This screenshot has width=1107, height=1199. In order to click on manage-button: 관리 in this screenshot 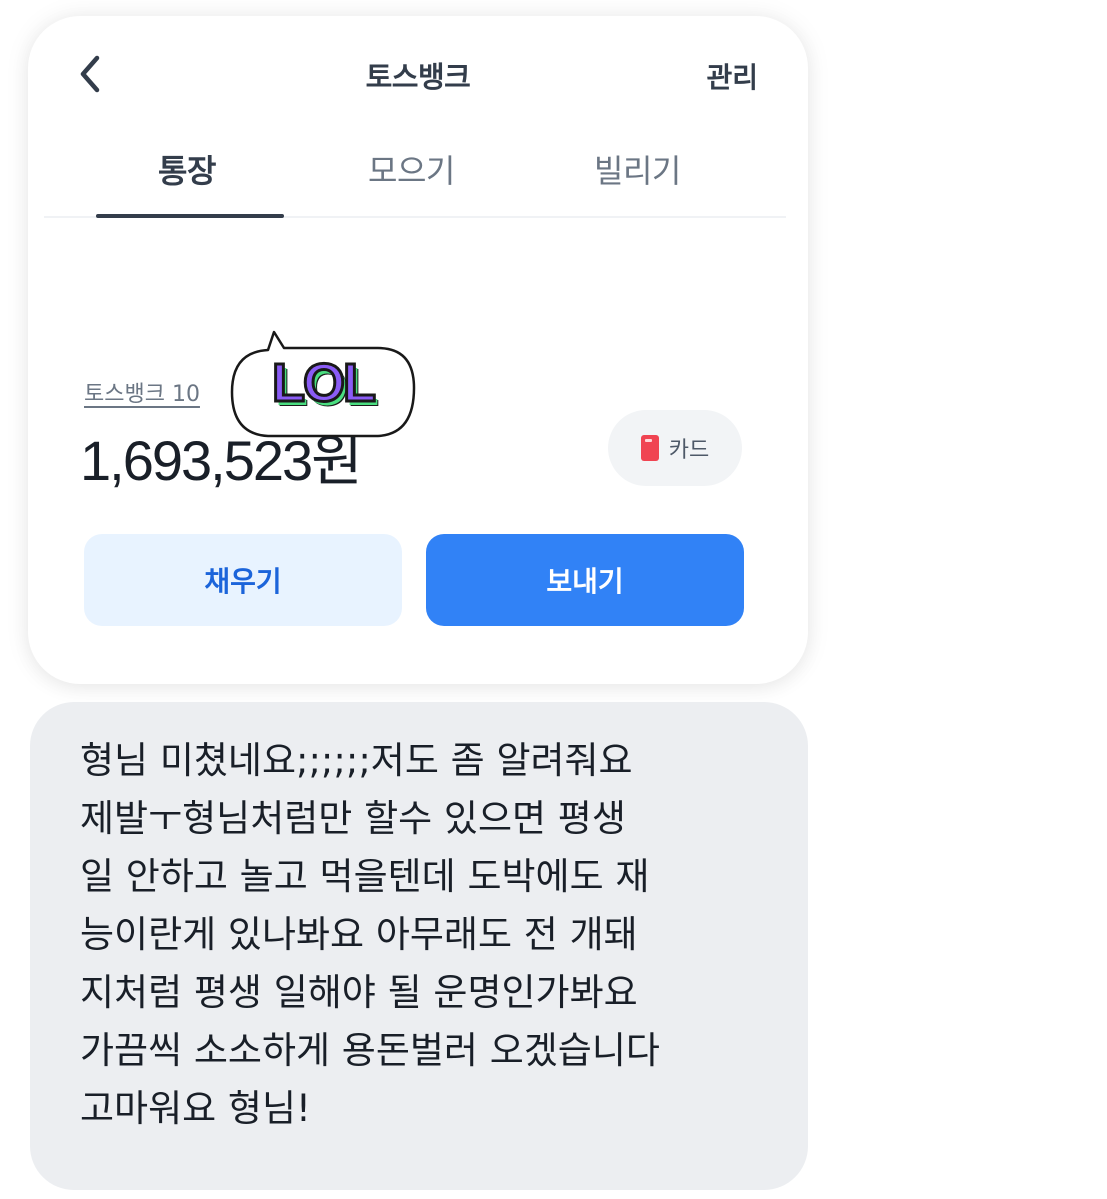, I will do `click(732, 76)`.